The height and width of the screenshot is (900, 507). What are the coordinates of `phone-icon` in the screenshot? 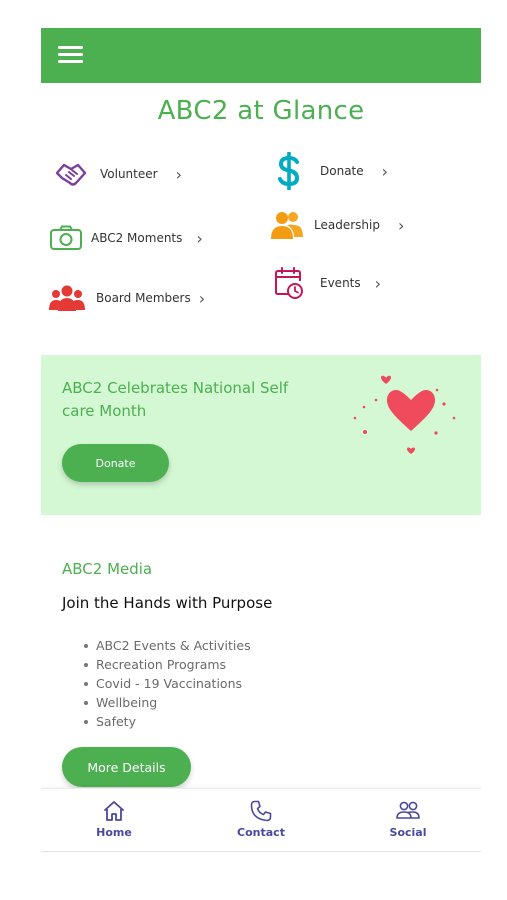 It's located at (261, 811).